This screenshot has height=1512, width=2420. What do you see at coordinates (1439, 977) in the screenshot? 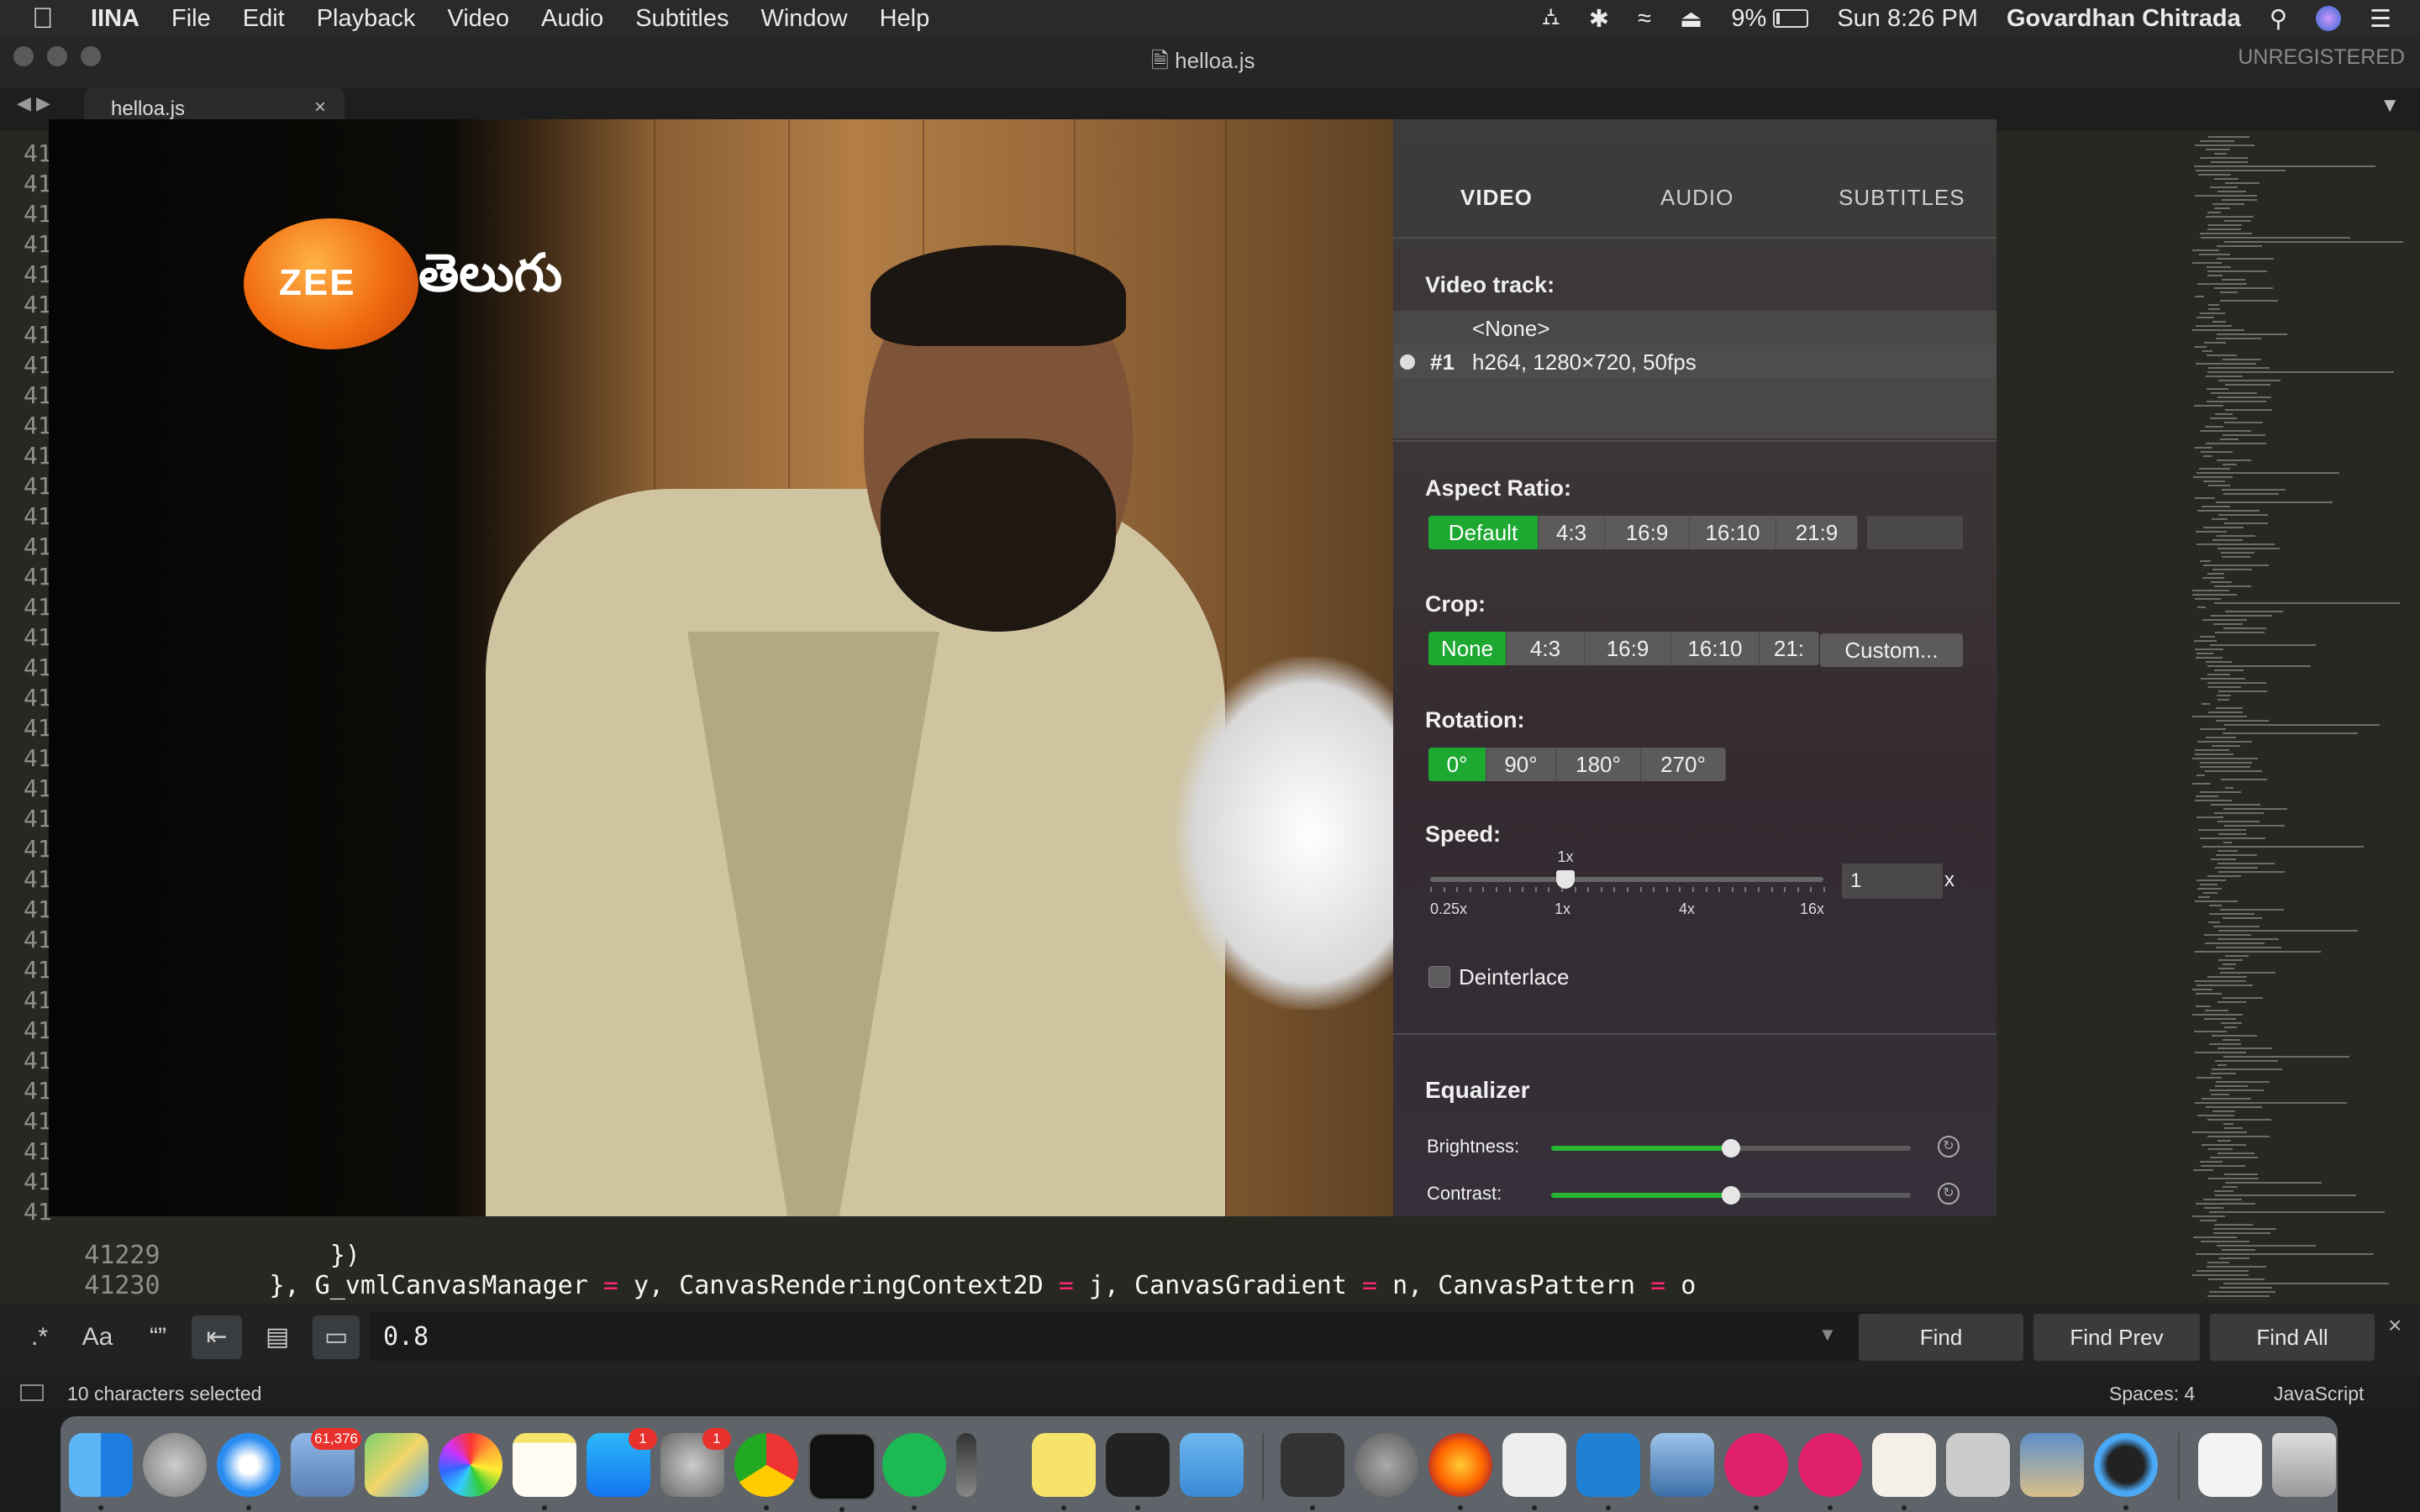
I see `deinterlace-checkbox` at bounding box center [1439, 977].